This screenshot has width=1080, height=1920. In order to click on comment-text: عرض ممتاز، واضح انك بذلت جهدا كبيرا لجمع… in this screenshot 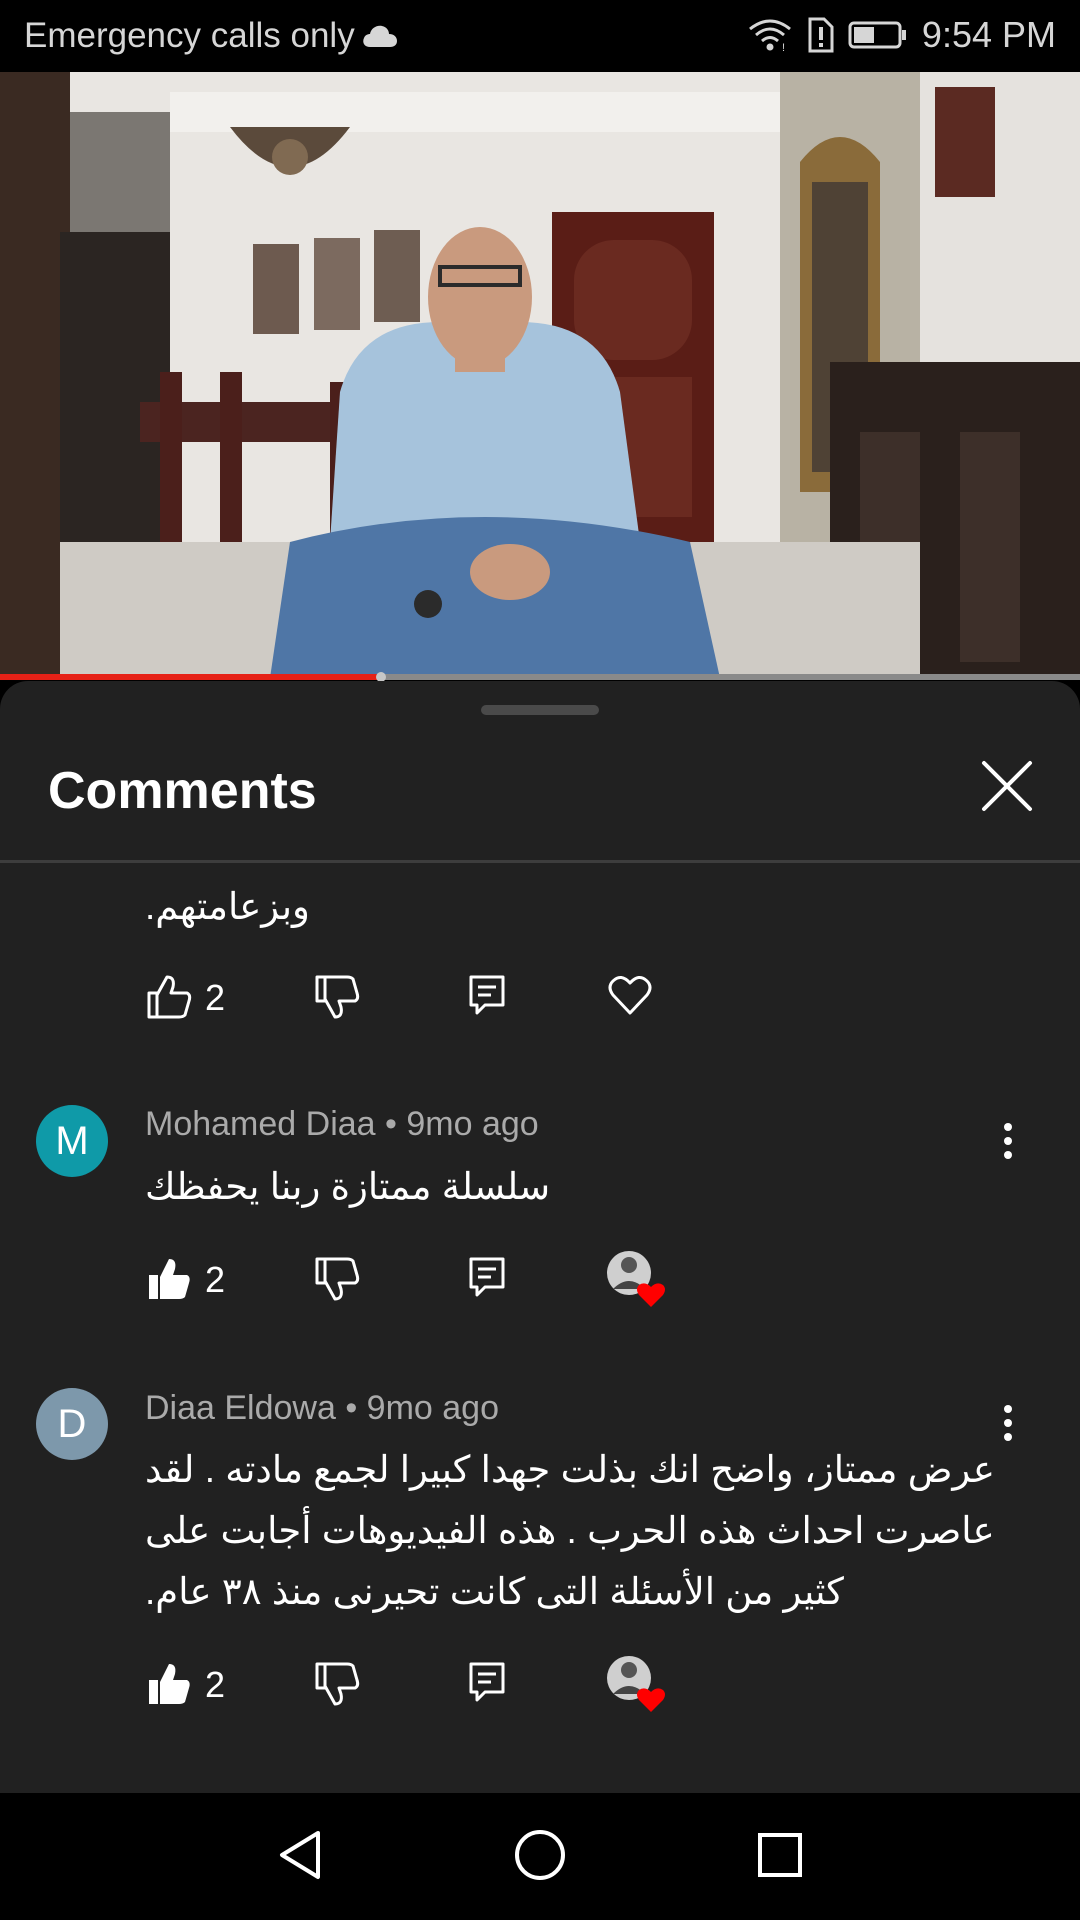, I will do `click(575, 1530)`.